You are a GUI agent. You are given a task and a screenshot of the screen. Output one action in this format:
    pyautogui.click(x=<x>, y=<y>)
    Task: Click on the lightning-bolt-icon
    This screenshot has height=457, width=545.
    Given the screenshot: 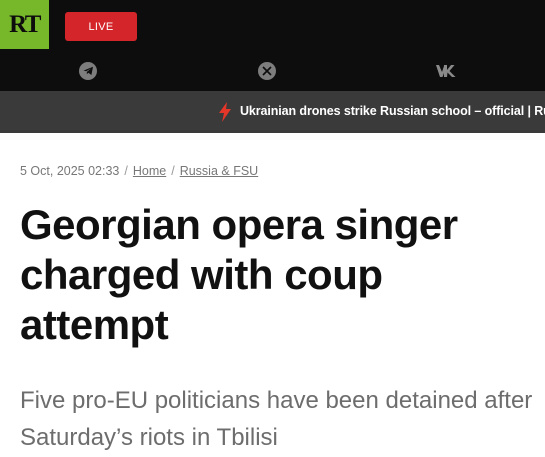 What is the action you would take?
    pyautogui.click(x=225, y=112)
    